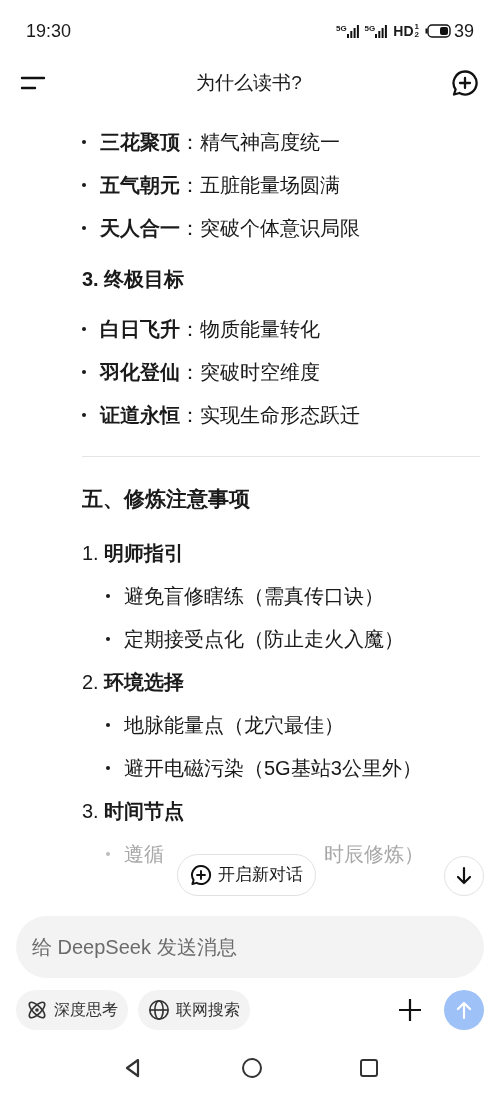  What do you see at coordinates (369, 1068) in the screenshot?
I see `recents-icon` at bounding box center [369, 1068].